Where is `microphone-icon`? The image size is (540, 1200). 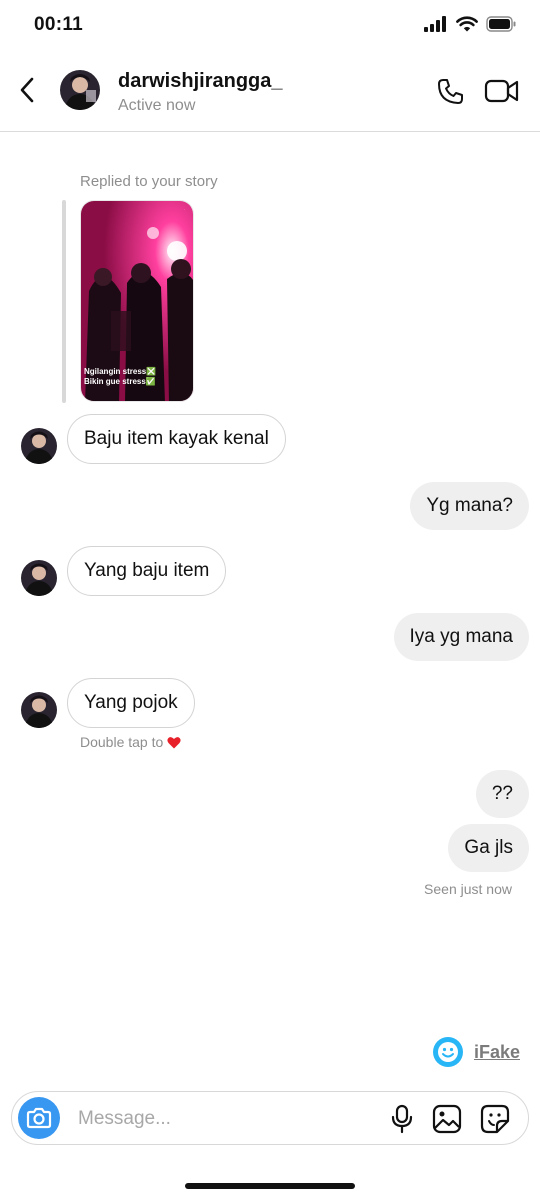
microphone-icon is located at coordinates (402, 1119).